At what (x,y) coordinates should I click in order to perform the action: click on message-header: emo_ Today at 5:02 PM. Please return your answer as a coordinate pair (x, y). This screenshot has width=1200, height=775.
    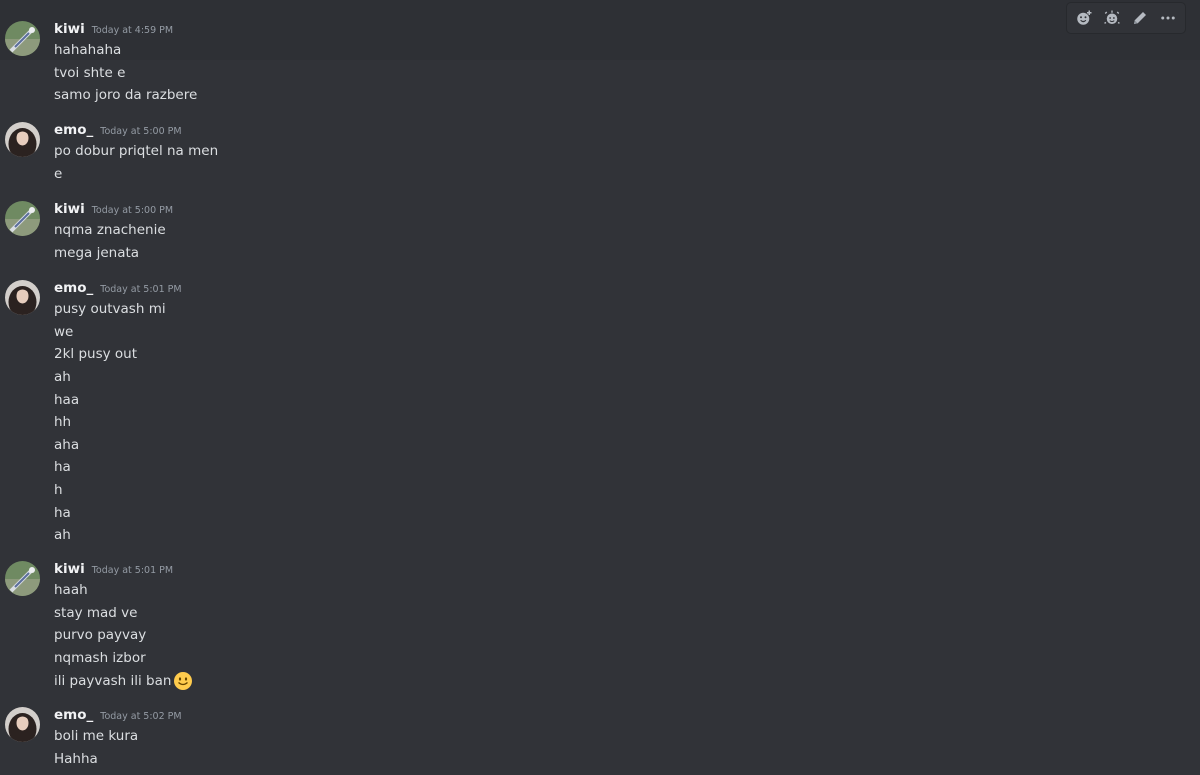
    Looking at the image, I should click on (118, 717).